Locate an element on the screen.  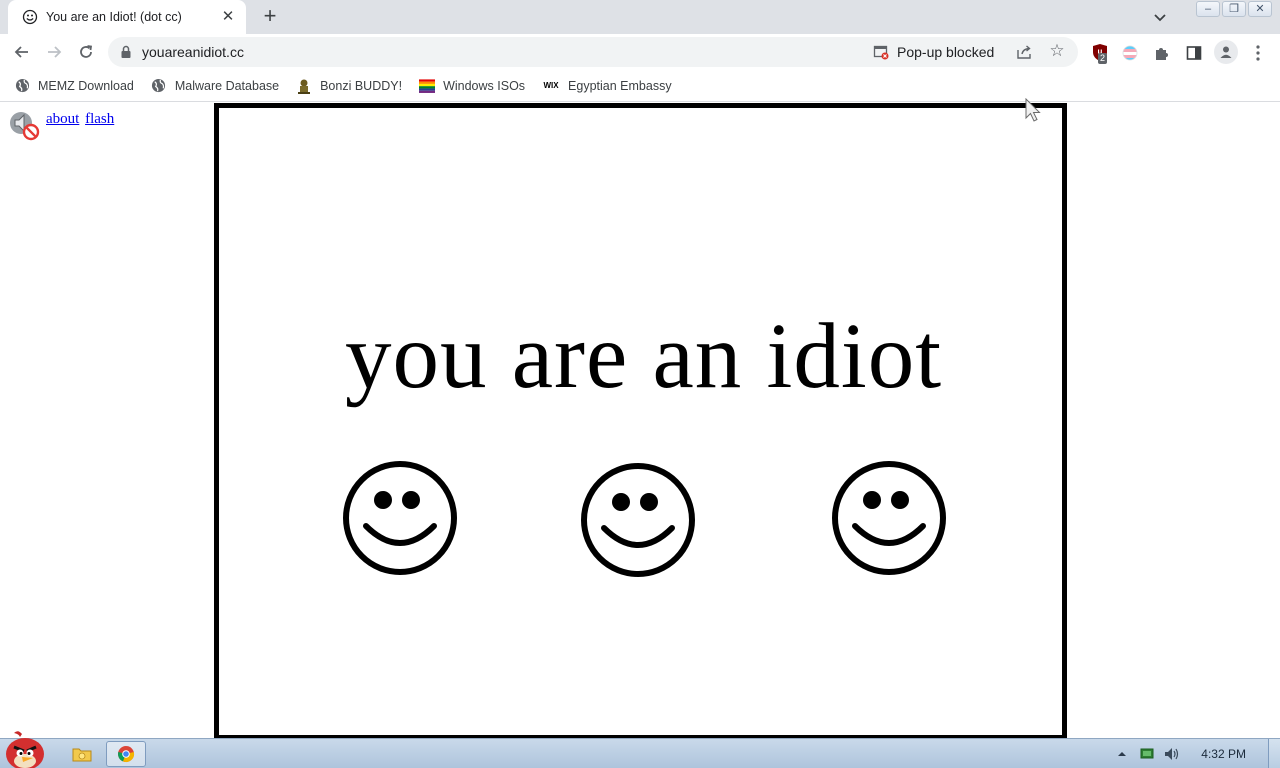
flash-link: flash is located at coordinates (99, 119).